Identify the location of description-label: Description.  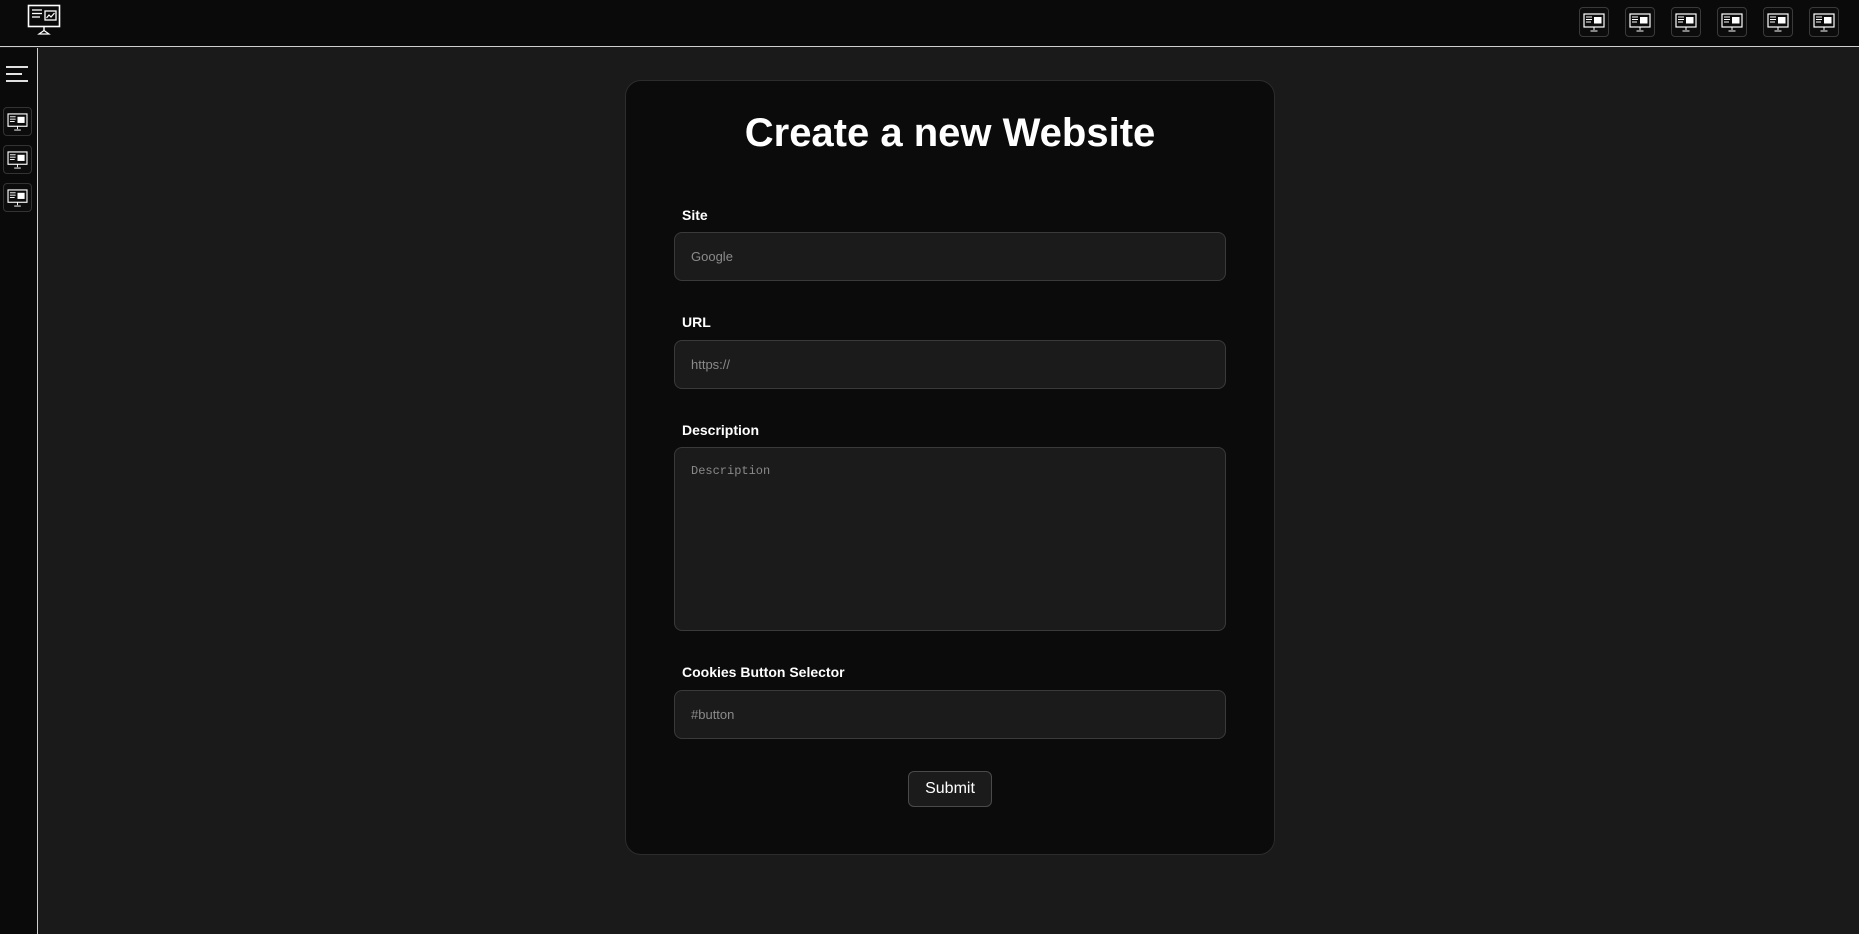
(721, 430).